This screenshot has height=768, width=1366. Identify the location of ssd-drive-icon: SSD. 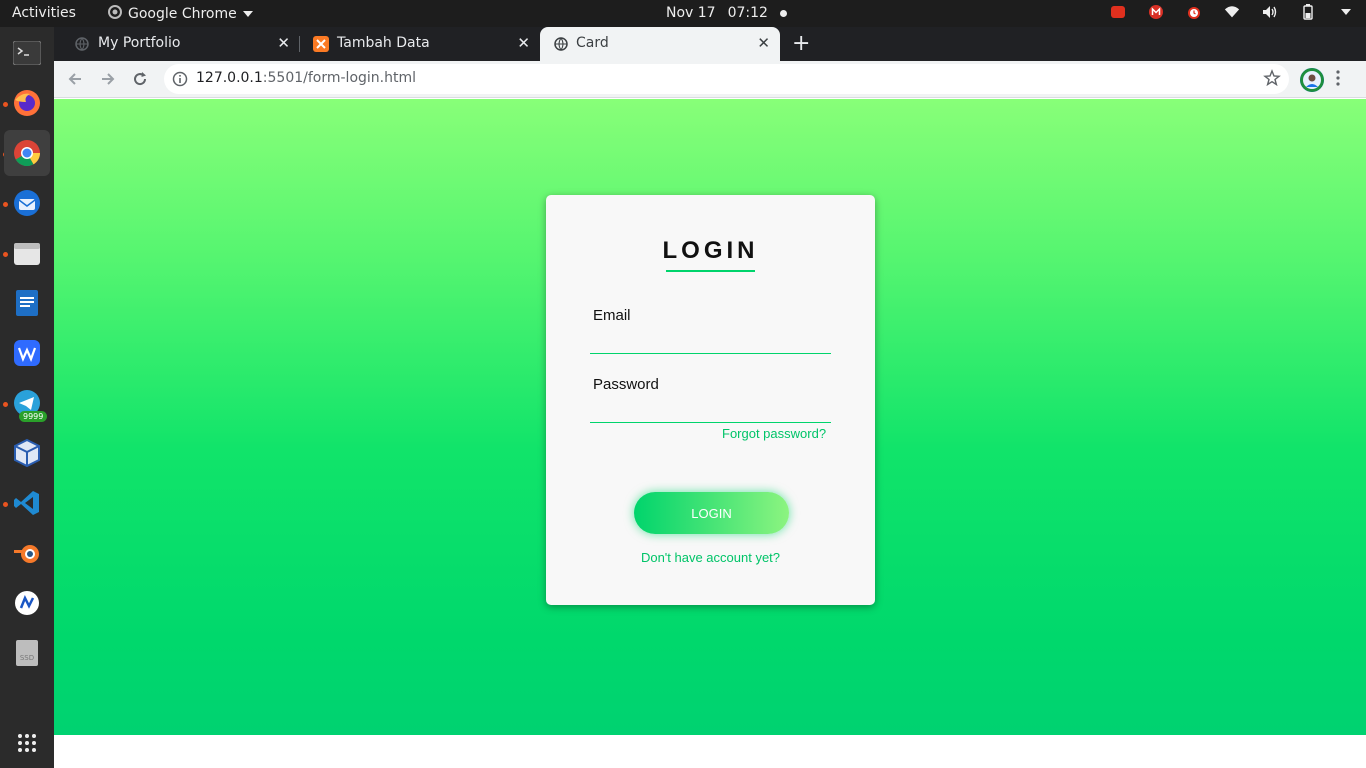
(27, 653).